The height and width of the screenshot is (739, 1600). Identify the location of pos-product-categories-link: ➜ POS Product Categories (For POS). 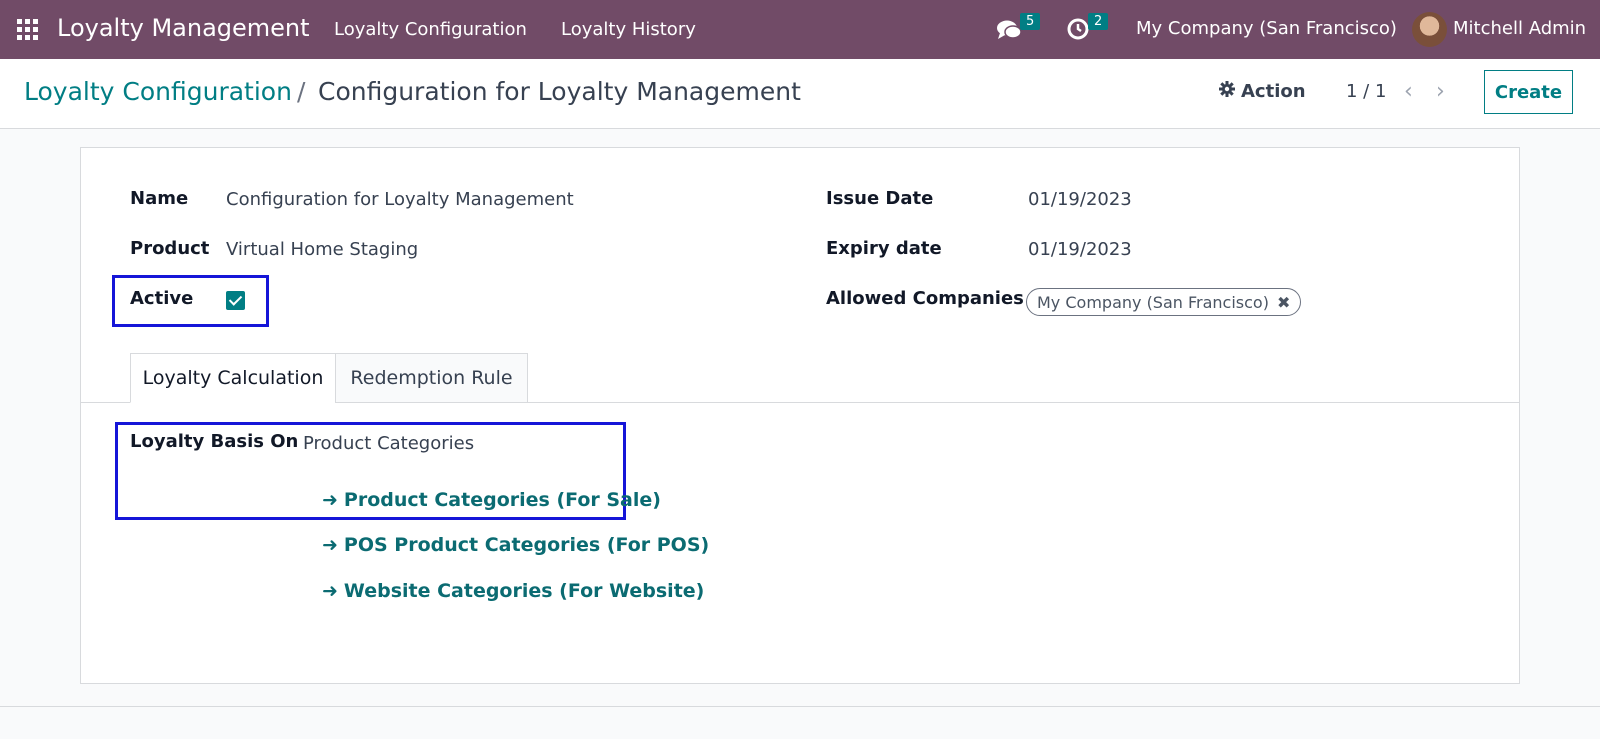
(515, 545).